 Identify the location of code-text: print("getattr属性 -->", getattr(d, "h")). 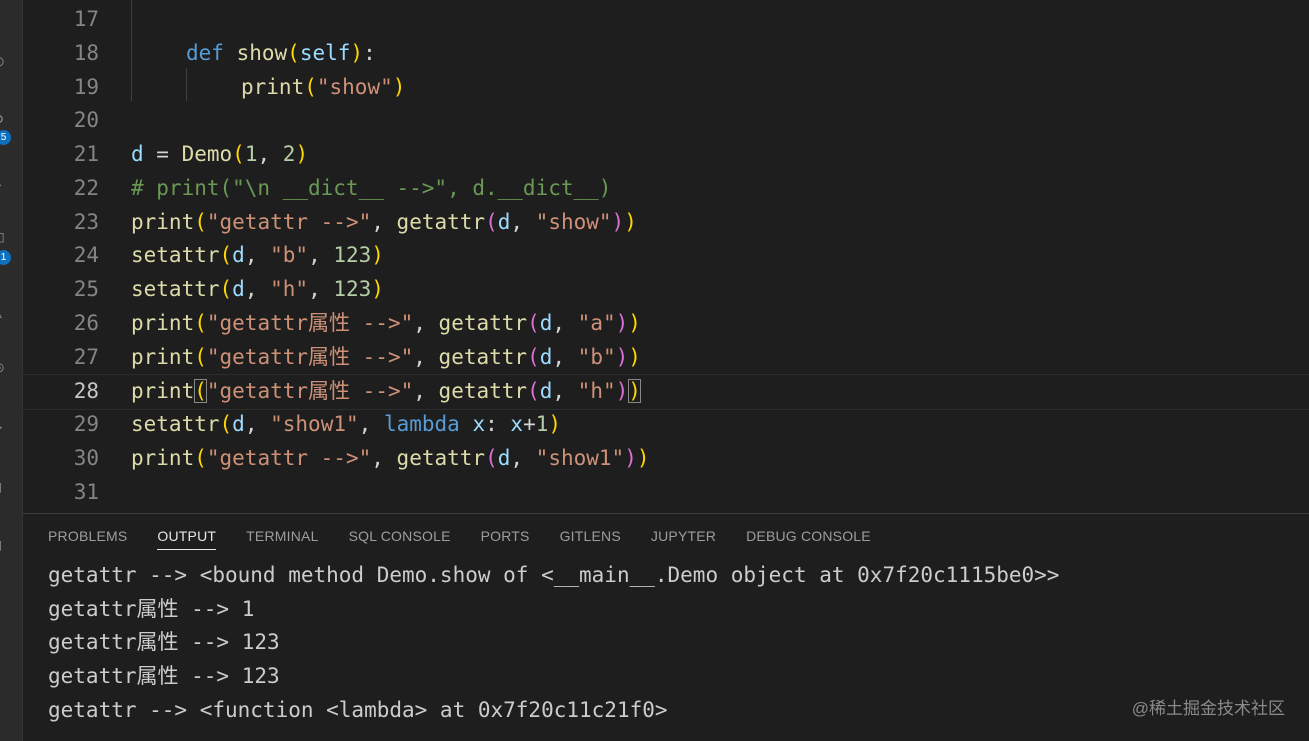
(386, 391).